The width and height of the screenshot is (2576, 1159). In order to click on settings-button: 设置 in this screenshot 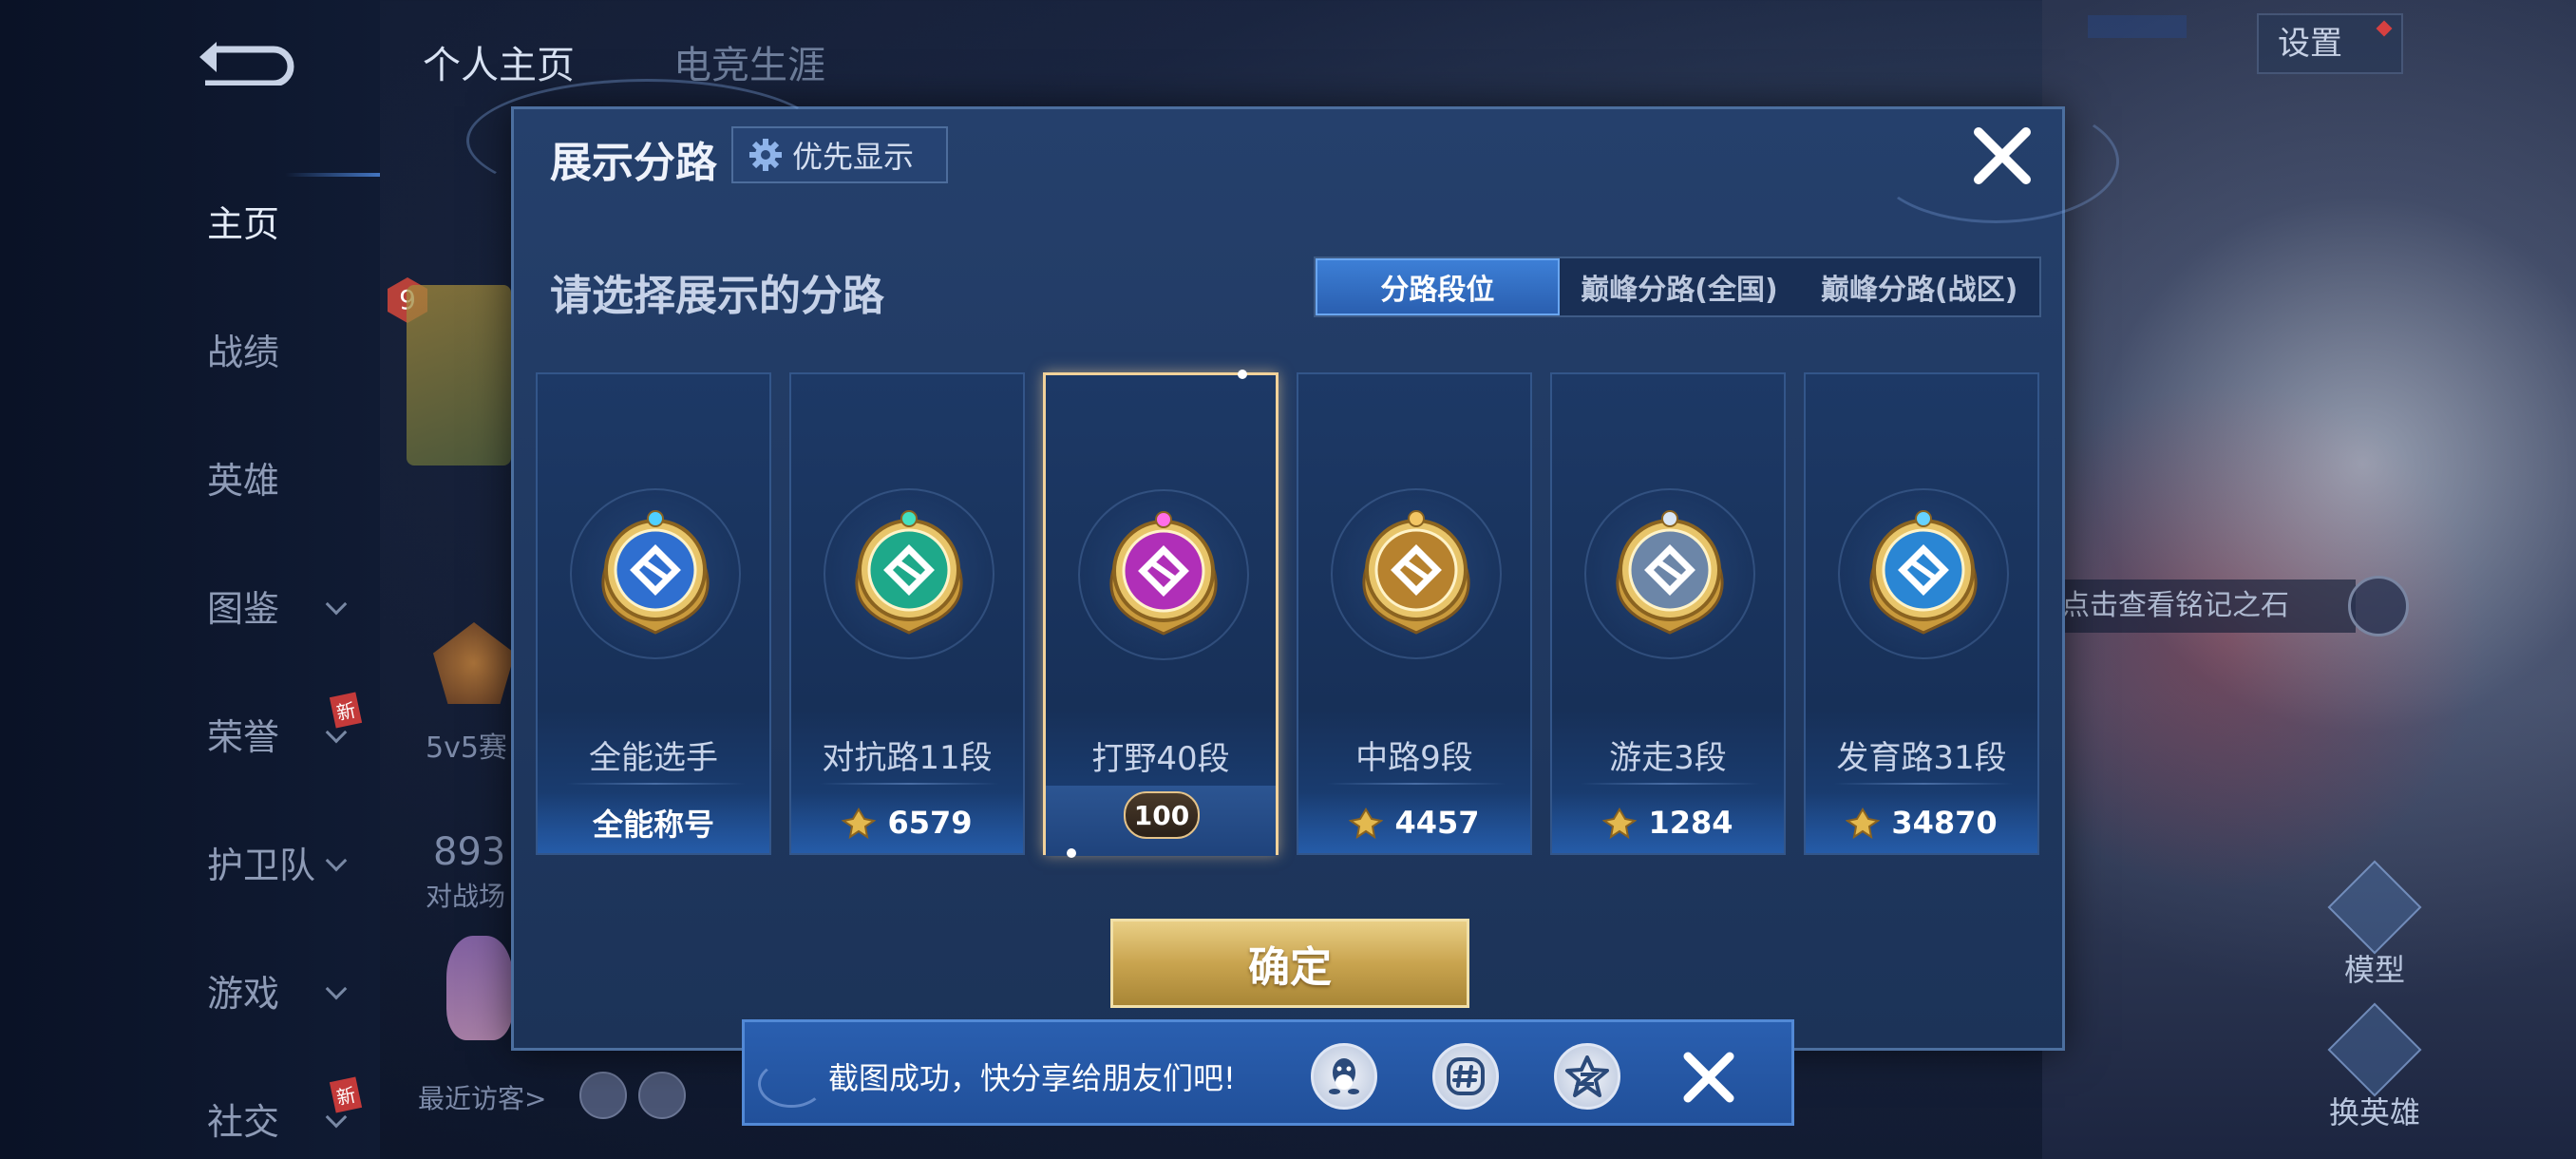, I will do `click(2330, 43)`.